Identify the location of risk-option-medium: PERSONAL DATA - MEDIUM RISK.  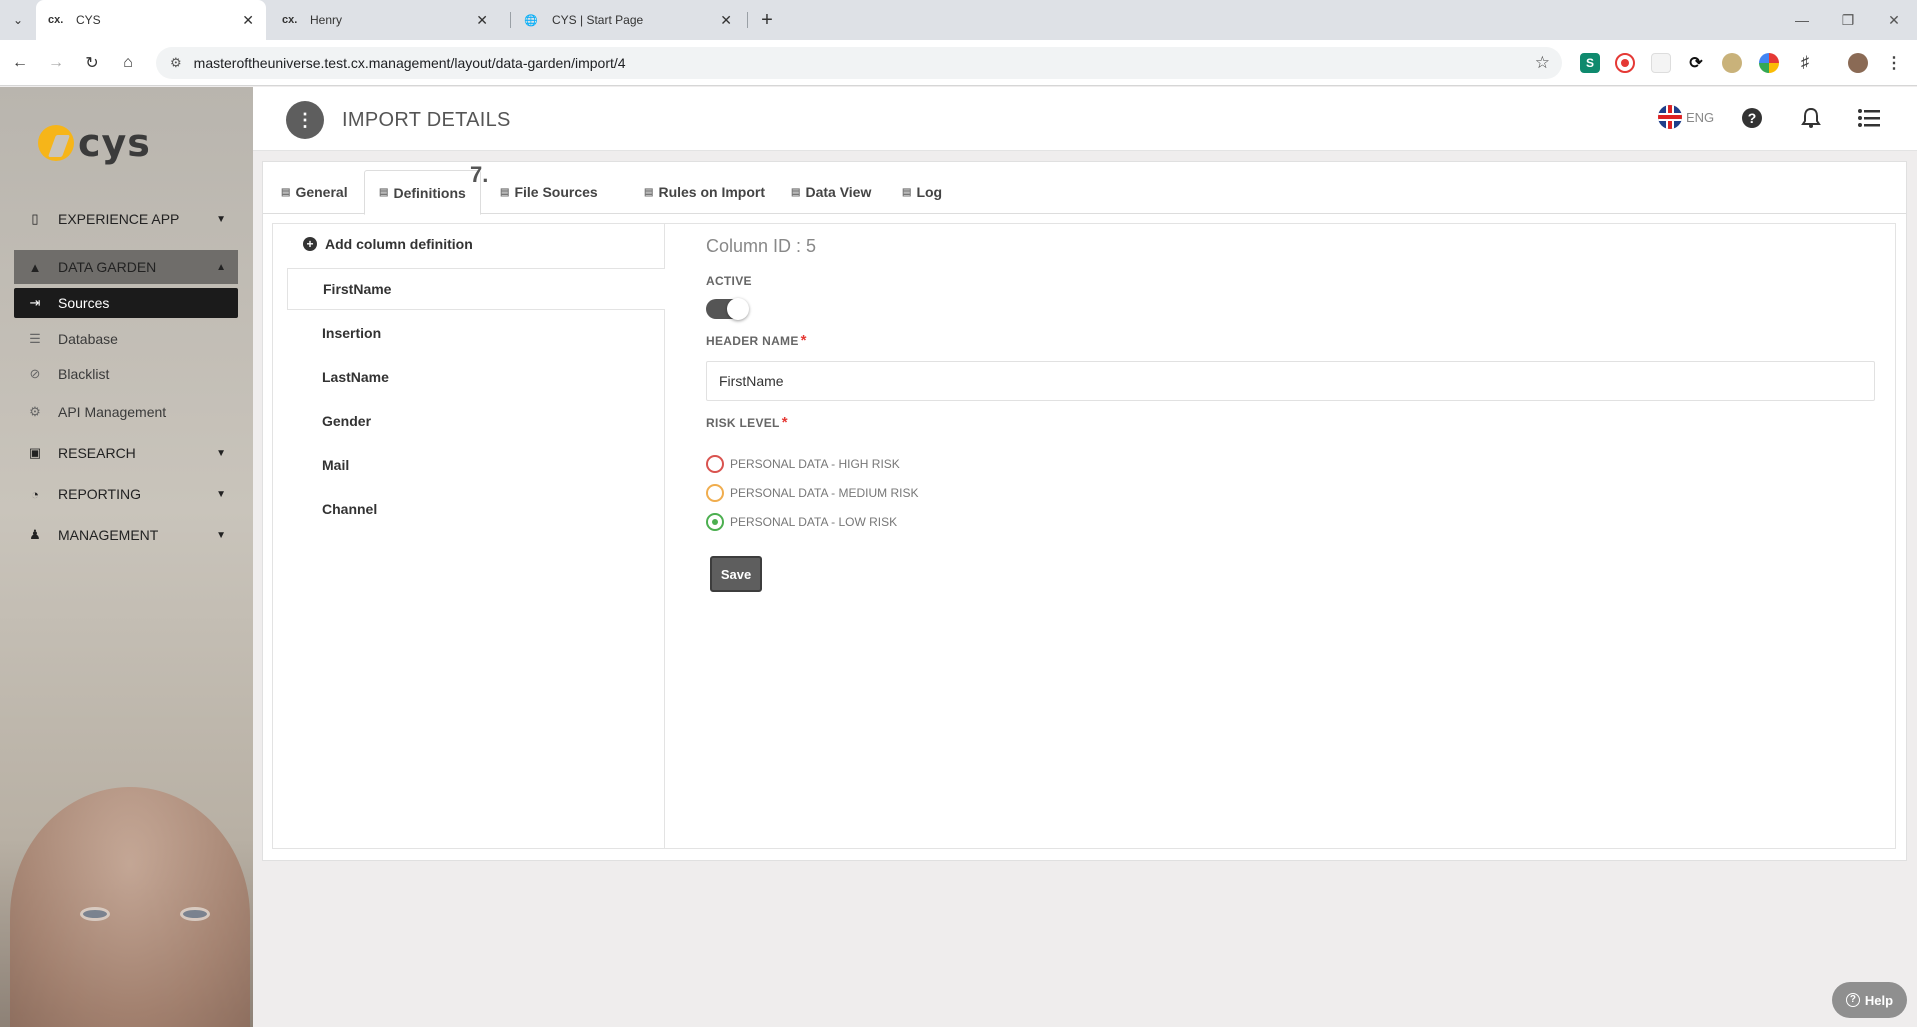
(812, 493).